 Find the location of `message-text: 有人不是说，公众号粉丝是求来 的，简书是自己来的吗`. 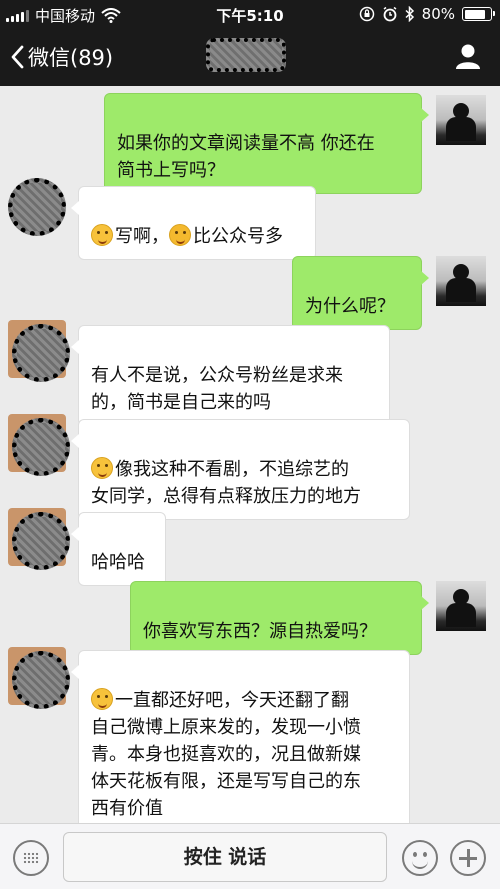

message-text: 有人不是说，公众号粉丝是求来 的，简书是自己来的吗 is located at coordinates (217, 389).